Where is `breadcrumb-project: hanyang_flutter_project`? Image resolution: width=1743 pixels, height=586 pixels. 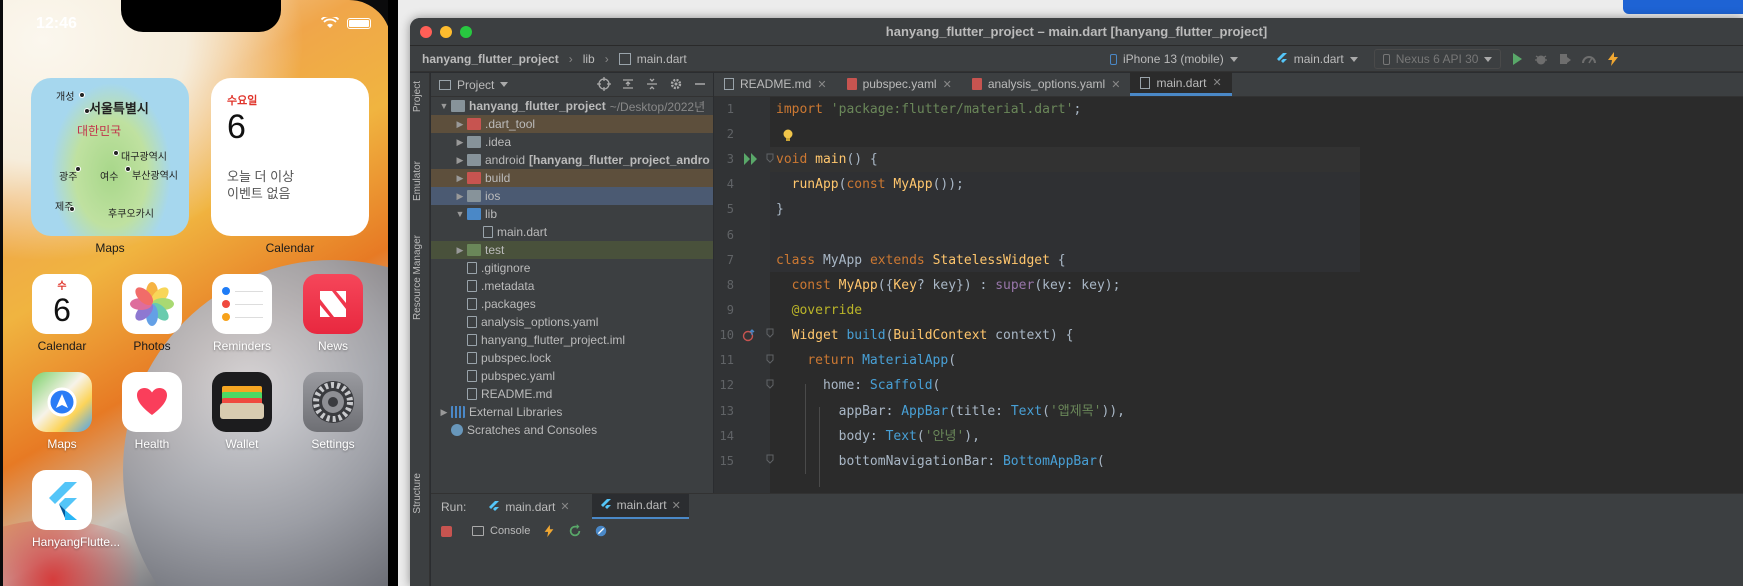
breadcrumb-project: hanyang_flutter_project is located at coordinates (490, 59).